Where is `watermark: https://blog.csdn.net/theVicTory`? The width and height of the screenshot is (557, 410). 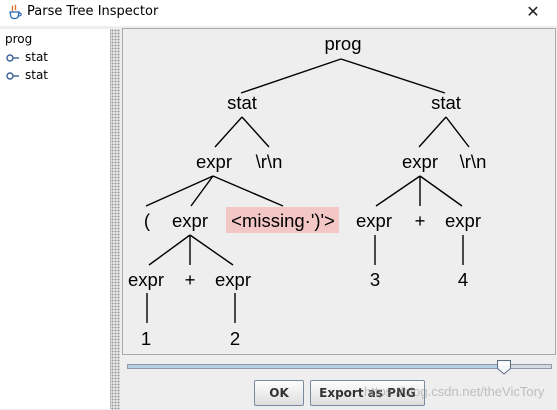 watermark: https://blog.csdn.net/theVicTory is located at coordinates (454, 391).